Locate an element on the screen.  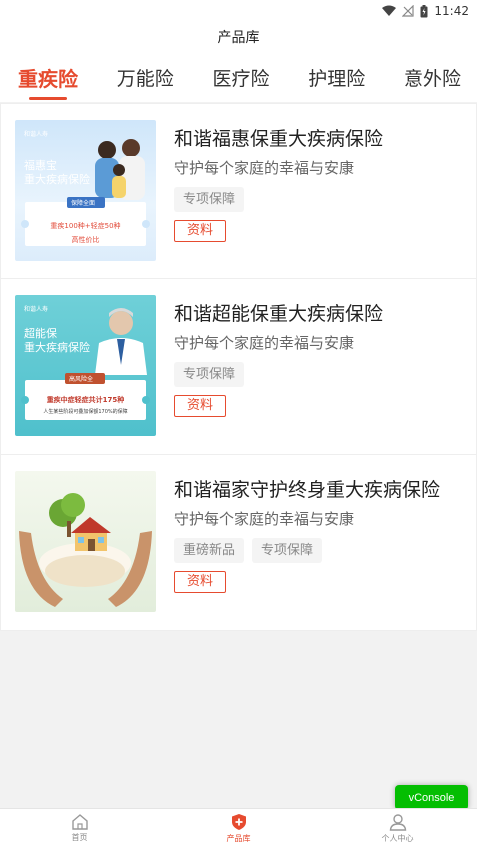
status-time: 11:42 is located at coordinates (451, 11).